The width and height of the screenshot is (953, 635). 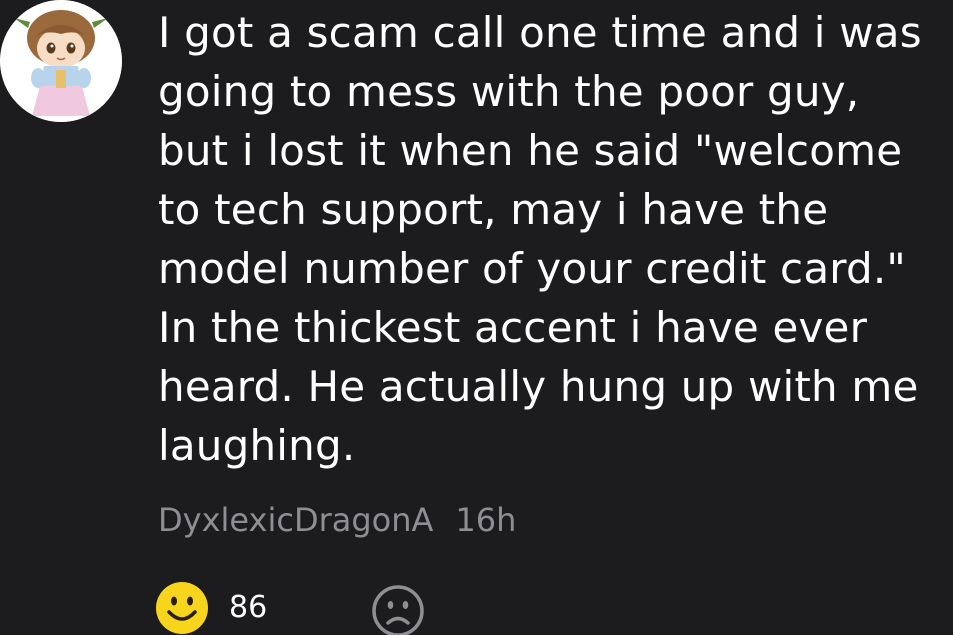 I want to click on dislike-button, so click(x=398, y=609).